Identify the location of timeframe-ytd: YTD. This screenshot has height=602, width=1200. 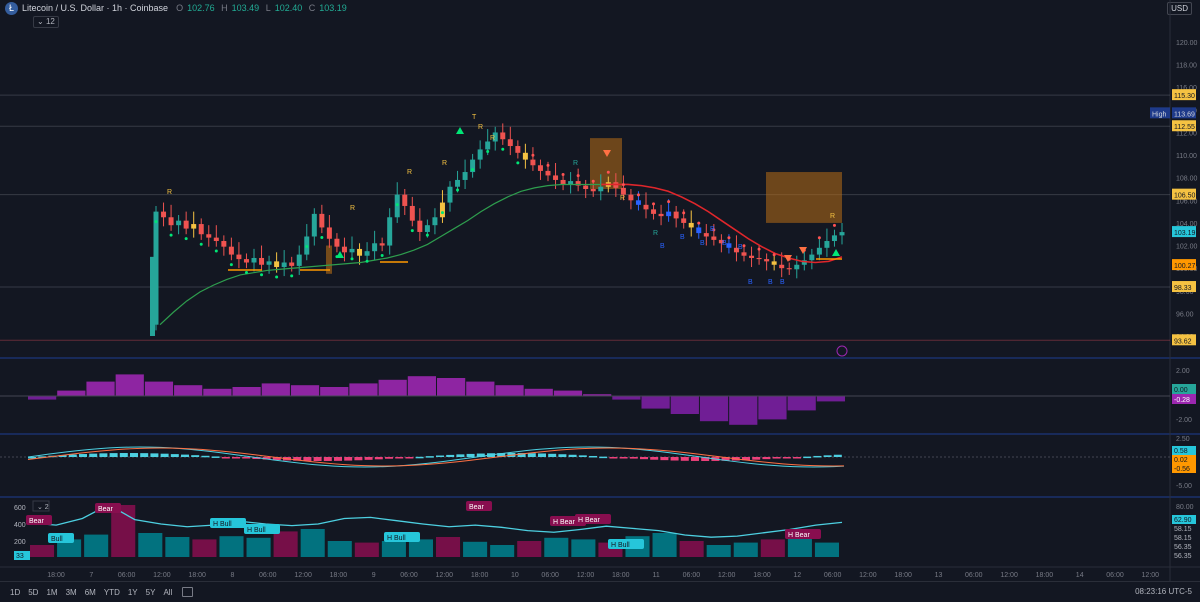
(112, 592).